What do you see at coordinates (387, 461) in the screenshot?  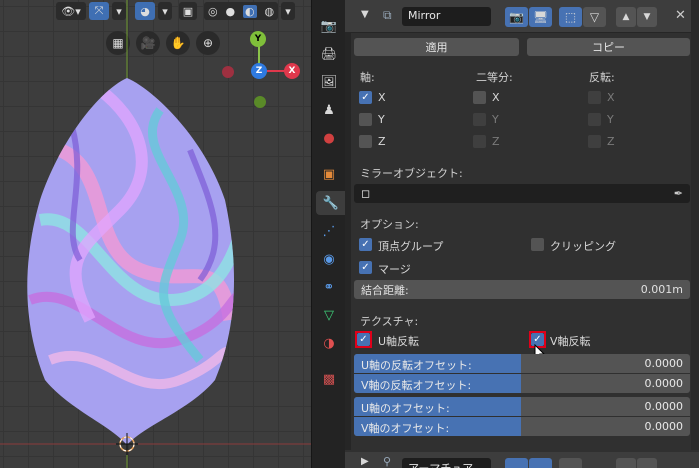 I see `armature-modifier-icon: ⚲` at bounding box center [387, 461].